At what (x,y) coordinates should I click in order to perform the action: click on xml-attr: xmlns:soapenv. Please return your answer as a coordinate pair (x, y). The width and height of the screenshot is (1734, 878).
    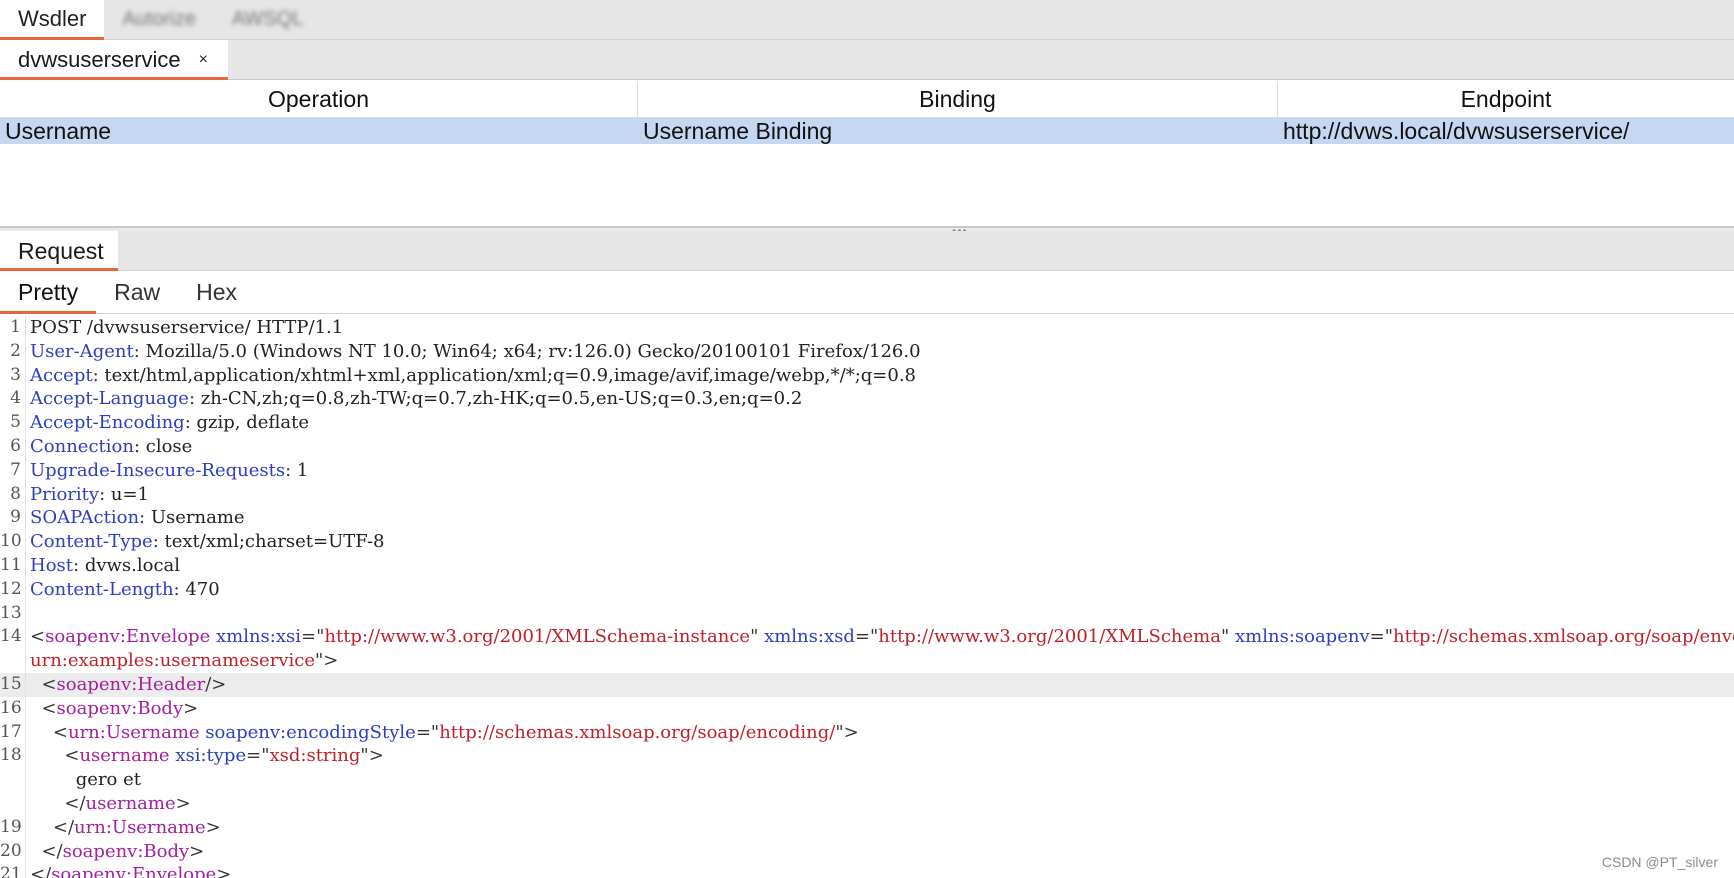
    Looking at the image, I should click on (1302, 637).